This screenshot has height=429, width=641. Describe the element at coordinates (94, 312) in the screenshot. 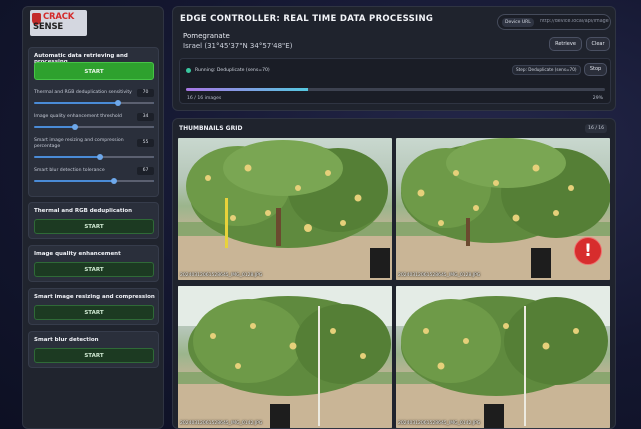

I see `resize-start-button: START` at that location.